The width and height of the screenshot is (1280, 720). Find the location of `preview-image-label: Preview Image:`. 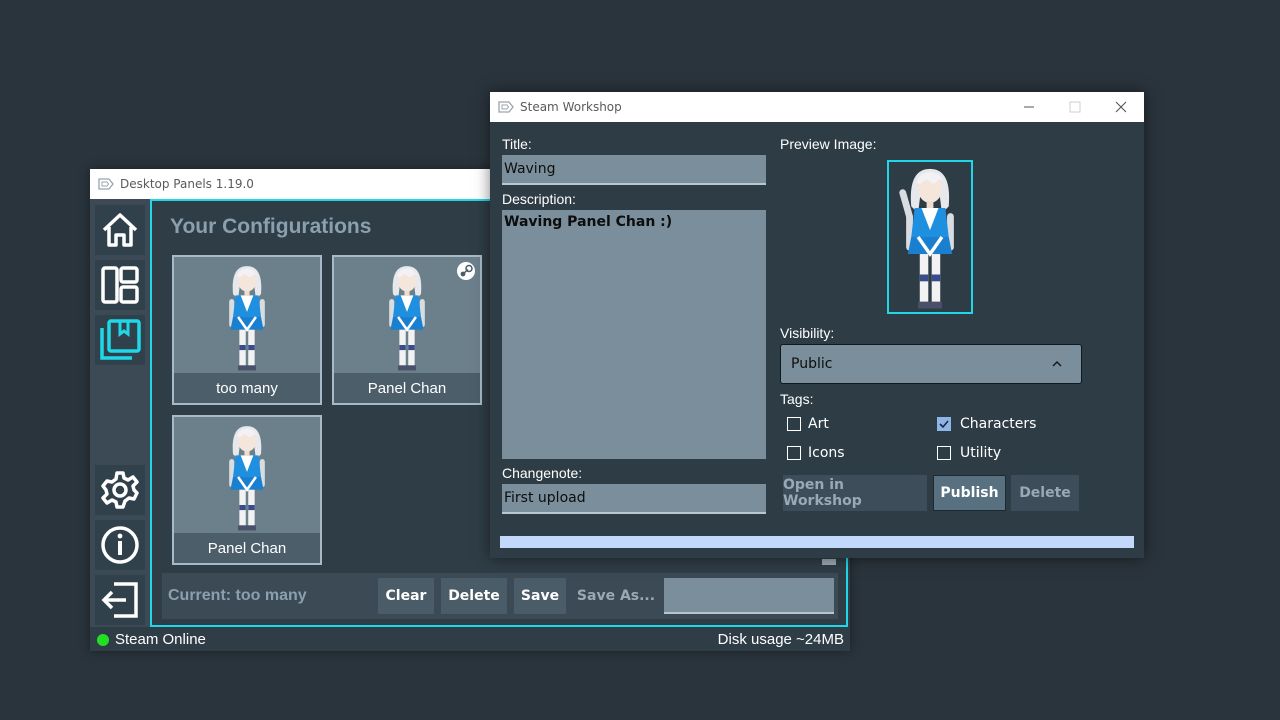

preview-image-label: Preview Image: is located at coordinates (828, 144).